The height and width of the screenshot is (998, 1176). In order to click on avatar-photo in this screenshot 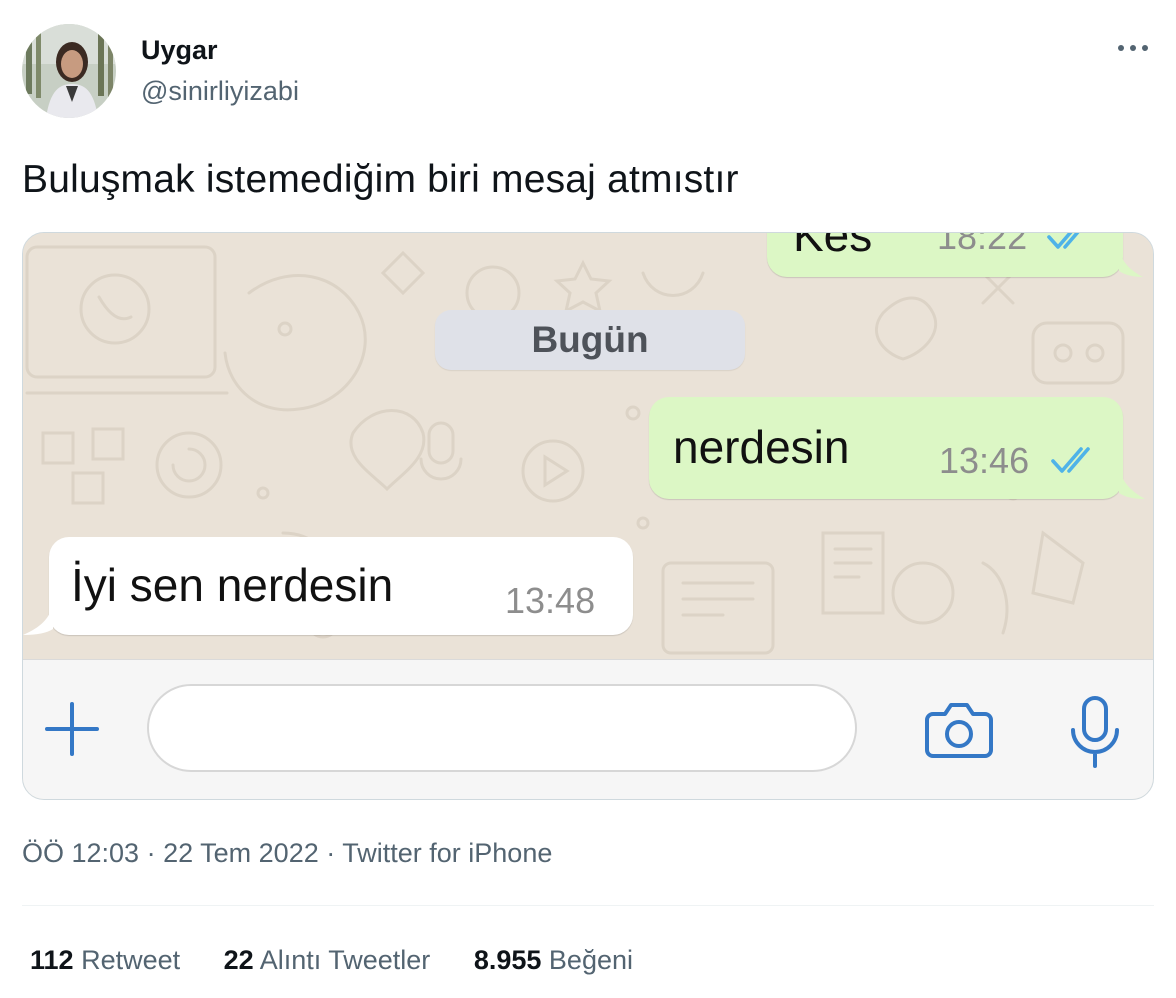, I will do `click(69, 71)`.